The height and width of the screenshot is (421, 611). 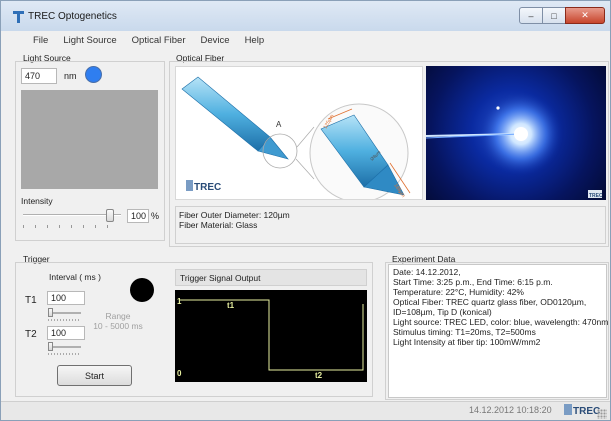 I want to click on exp-fiber-detail: ID=108µm, Tip D (konical), so click(x=442, y=312).